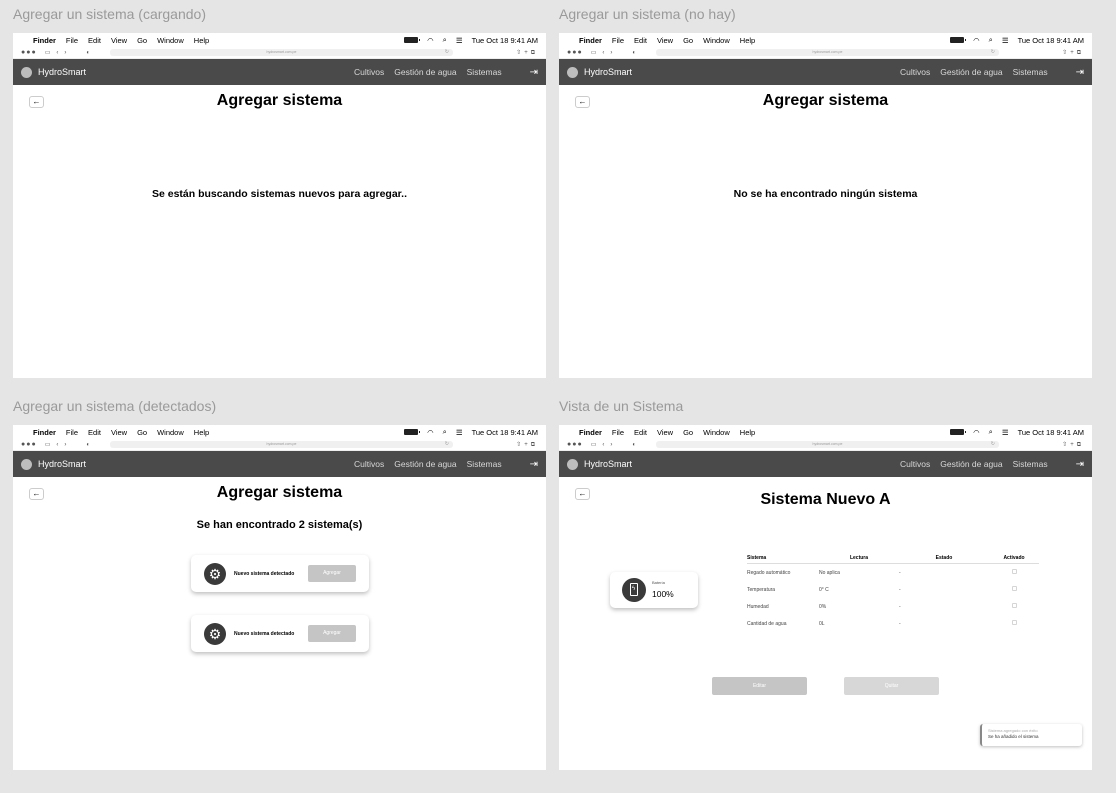 The image size is (1116, 793). What do you see at coordinates (891, 686) in the screenshot?
I see `remove-button: Quitar` at bounding box center [891, 686].